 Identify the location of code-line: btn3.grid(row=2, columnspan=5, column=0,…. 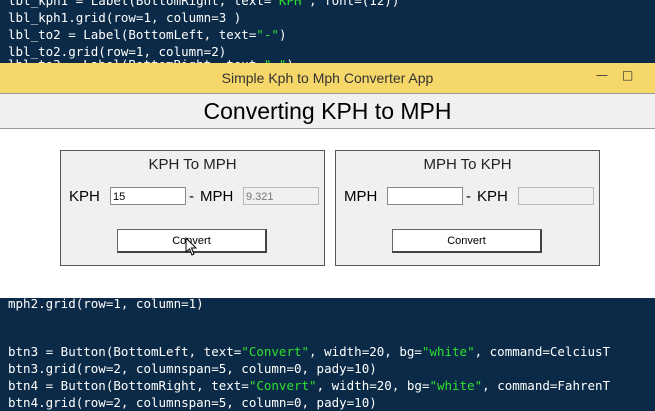
(192, 368).